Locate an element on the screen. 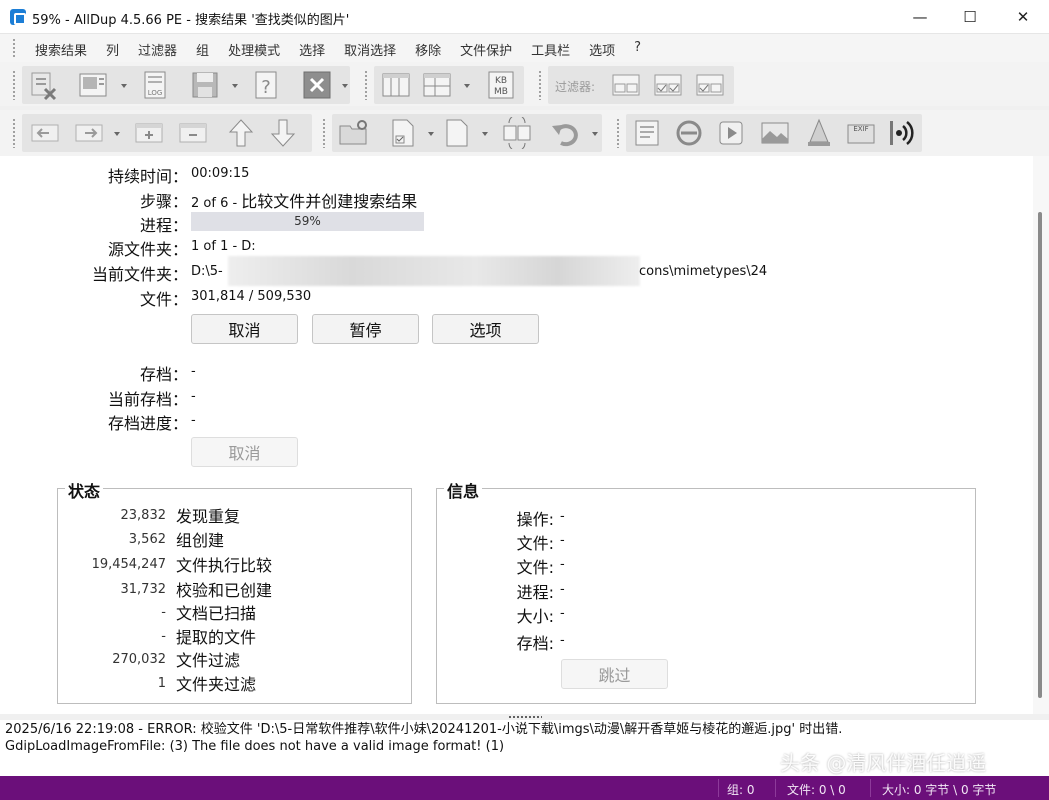  media-player-icon is located at coordinates (731, 133).